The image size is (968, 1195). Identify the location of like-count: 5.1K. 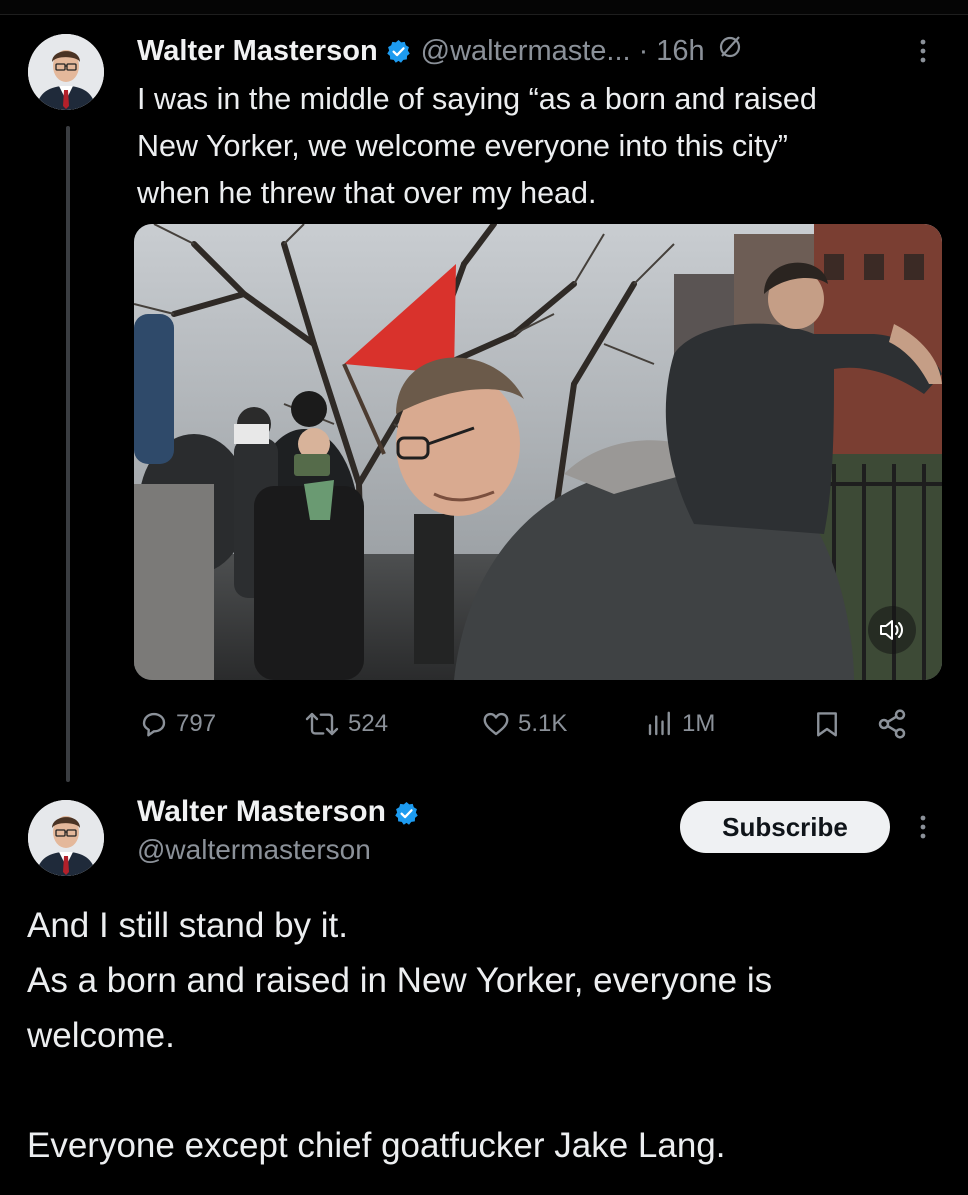
(543, 723).